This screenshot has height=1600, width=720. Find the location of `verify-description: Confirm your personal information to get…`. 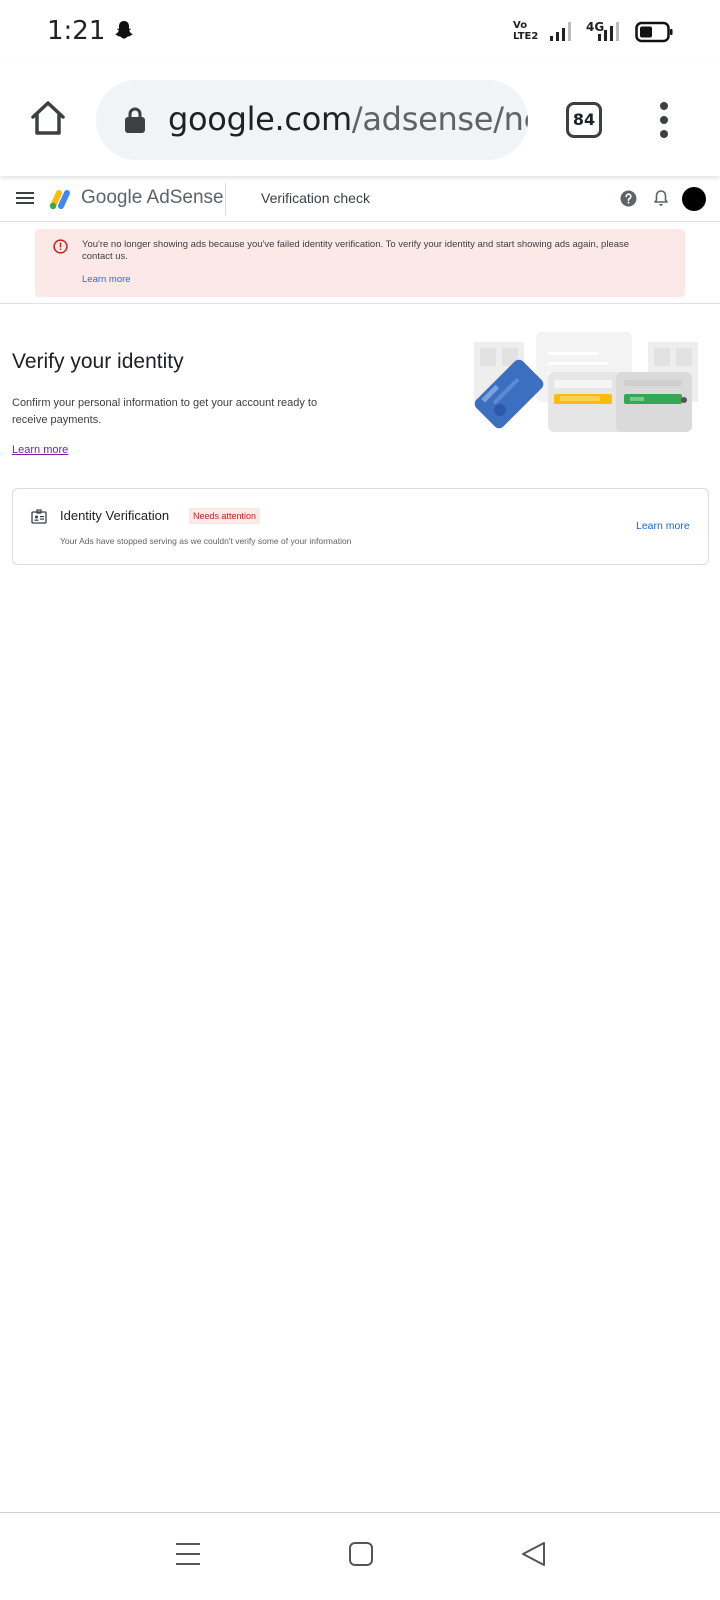

verify-description: Confirm your personal information to get… is located at coordinates (165, 411).